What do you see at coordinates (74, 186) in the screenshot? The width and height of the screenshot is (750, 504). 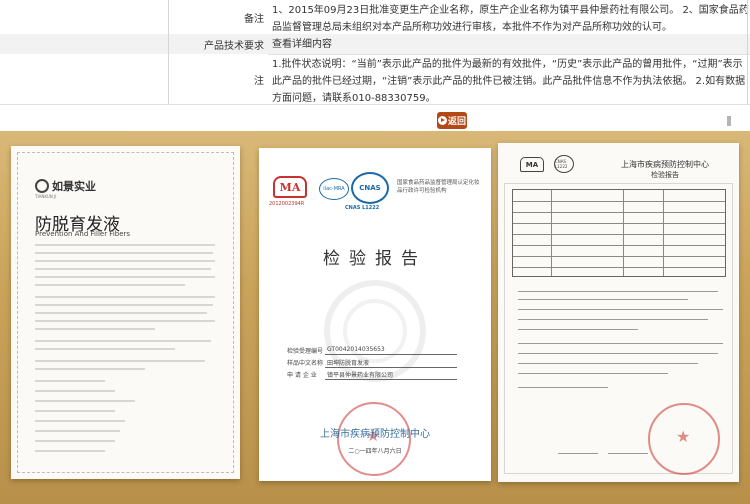 I see `brand-name: 如景实业` at bounding box center [74, 186].